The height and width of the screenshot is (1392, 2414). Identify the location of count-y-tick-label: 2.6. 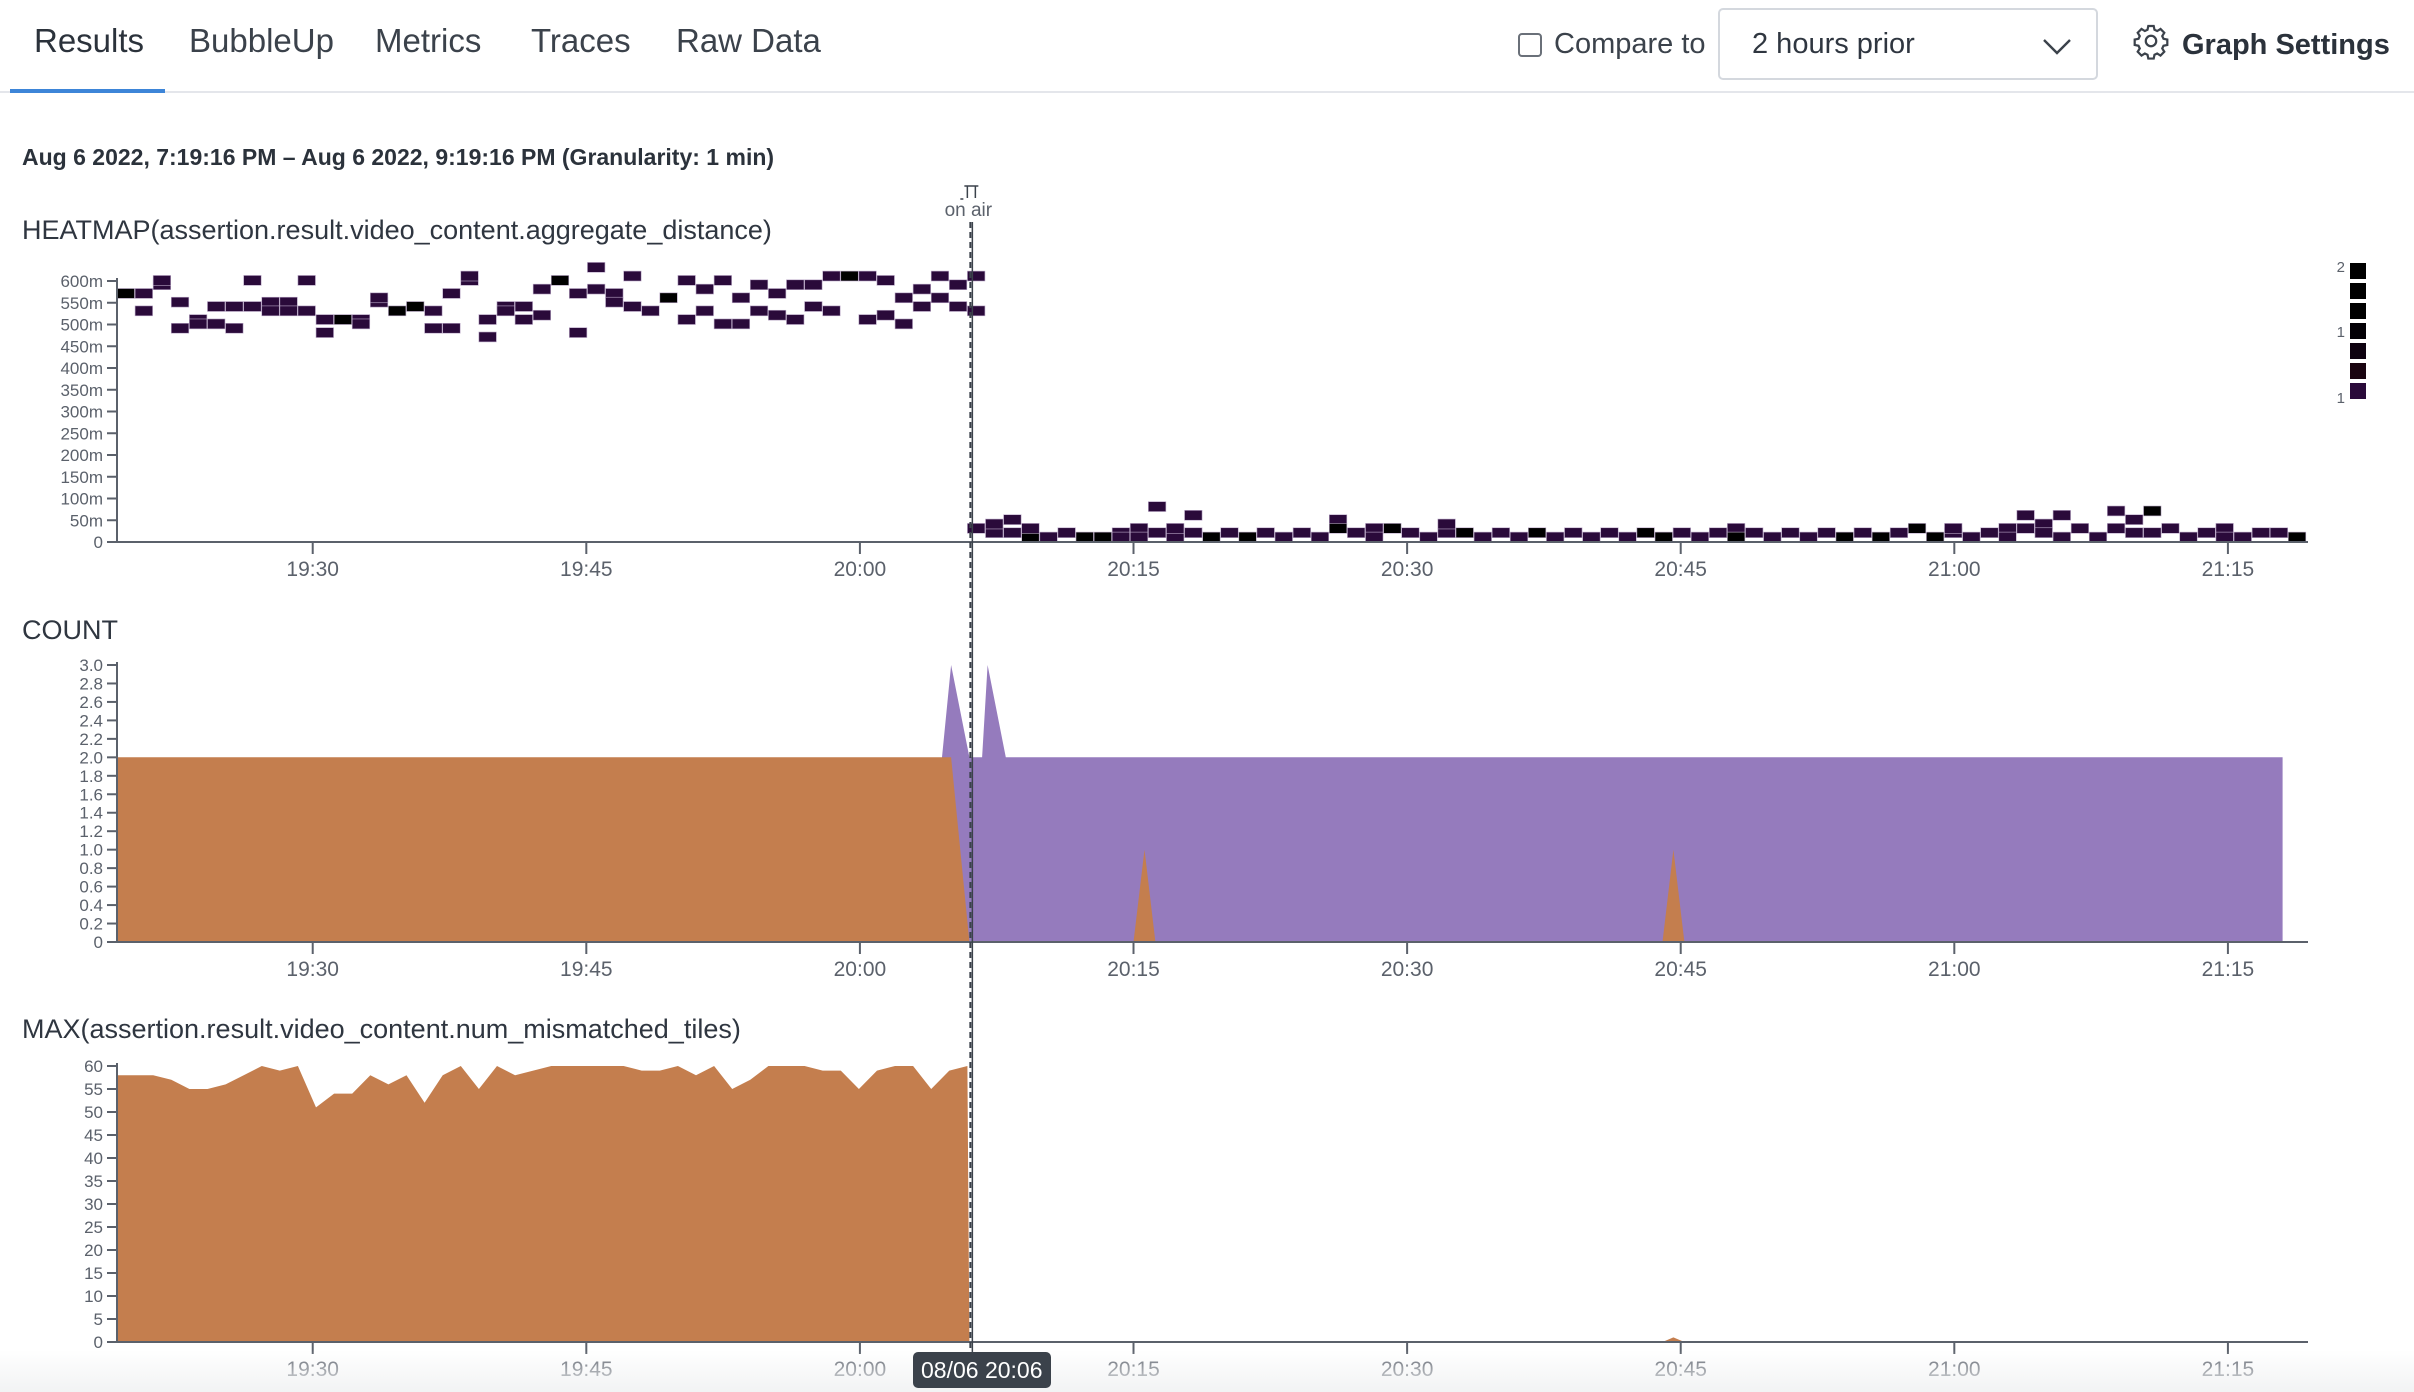
(91, 702).